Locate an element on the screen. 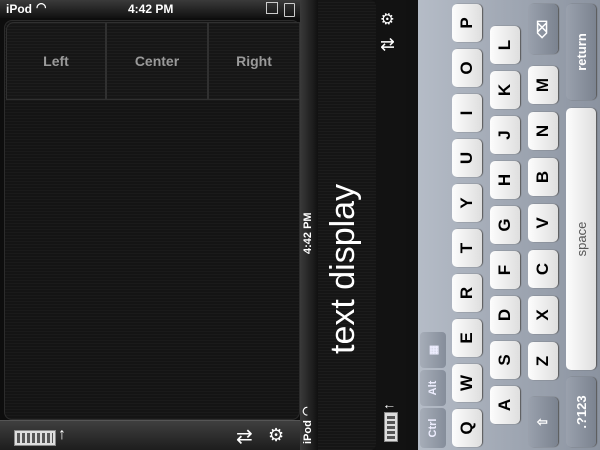  key-p: P is located at coordinates (467, 23).